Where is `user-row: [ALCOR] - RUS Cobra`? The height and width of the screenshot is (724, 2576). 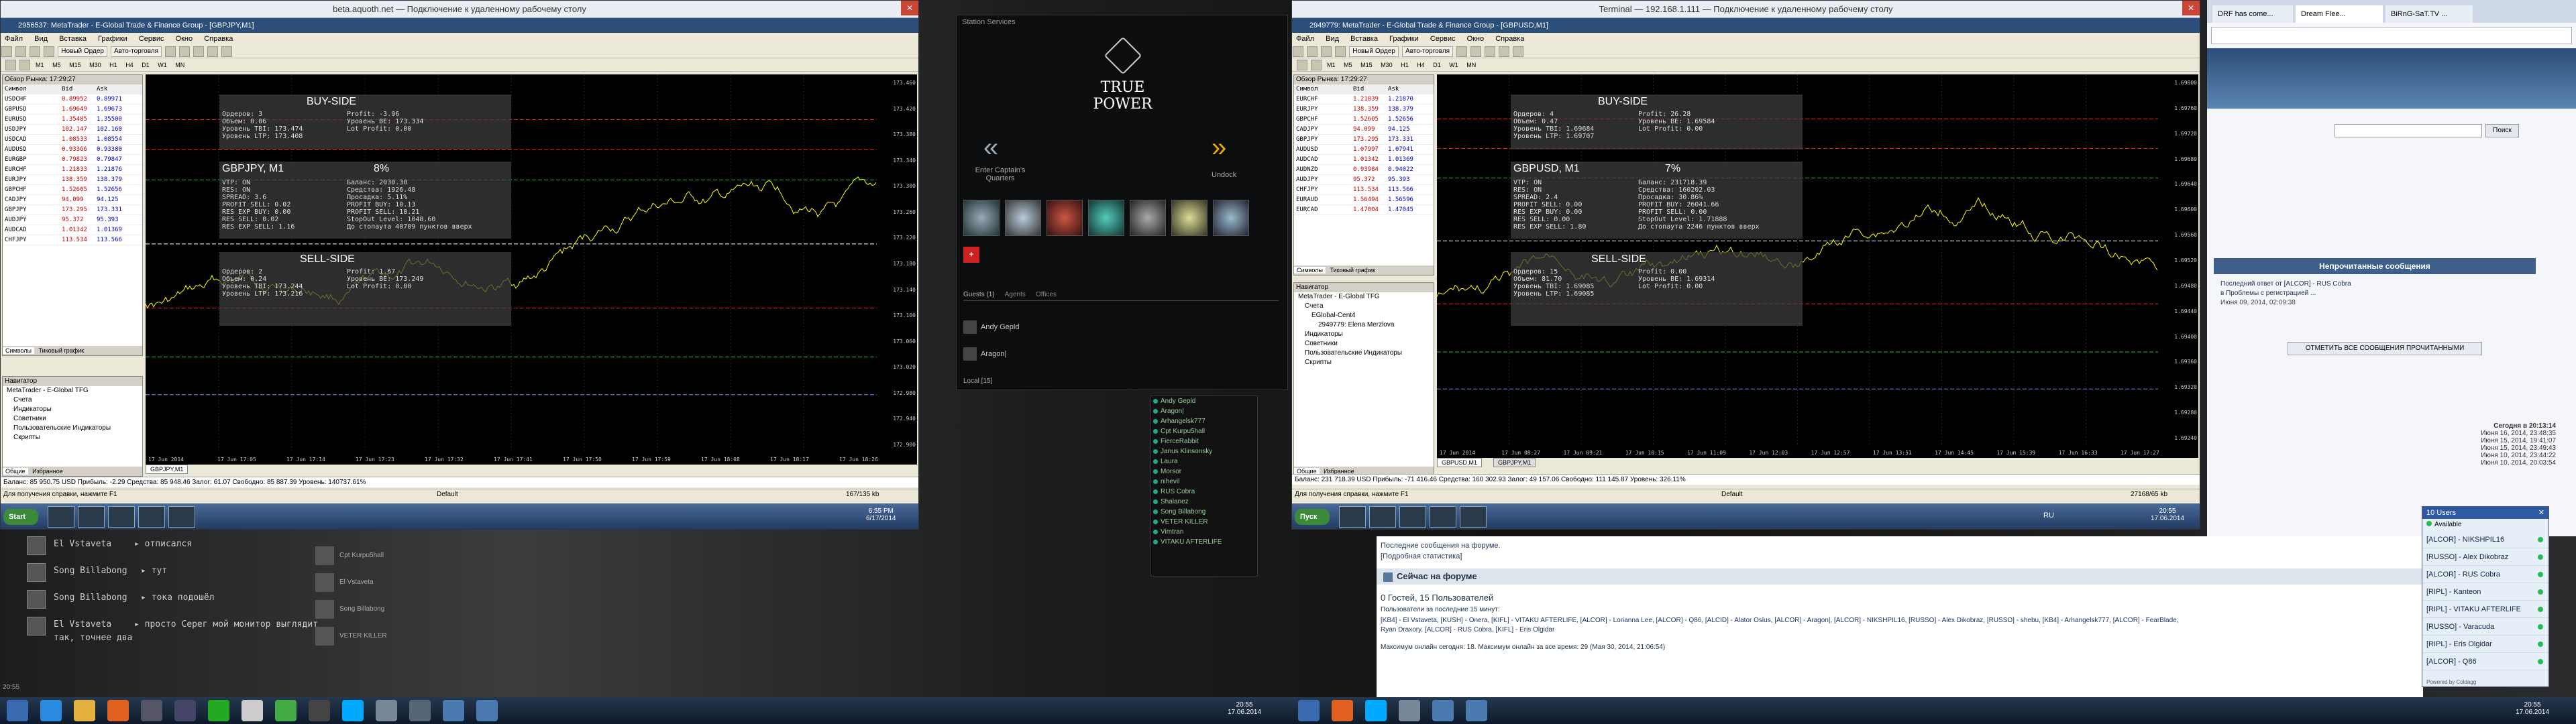
user-row: [ALCOR] - RUS Cobra is located at coordinates (2485, 574).